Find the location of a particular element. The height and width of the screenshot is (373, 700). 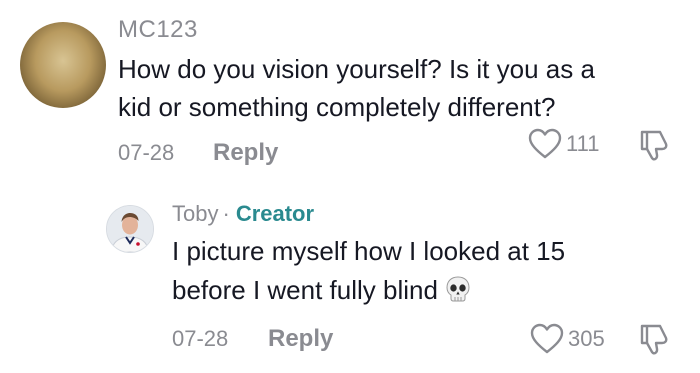

reply-like-button: 305 is located at coordinates (567, 339).